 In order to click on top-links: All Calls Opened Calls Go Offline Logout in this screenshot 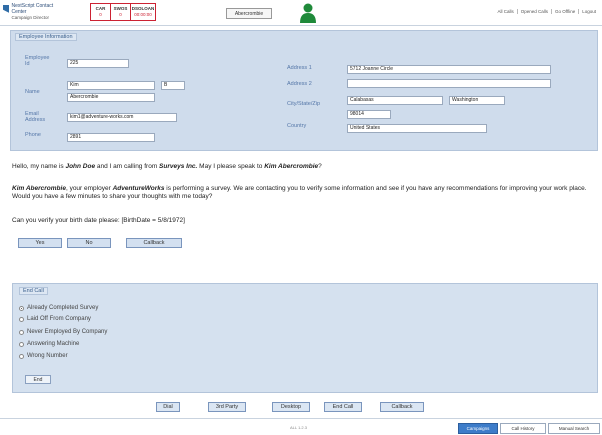, I will do `click(547, 11)`.